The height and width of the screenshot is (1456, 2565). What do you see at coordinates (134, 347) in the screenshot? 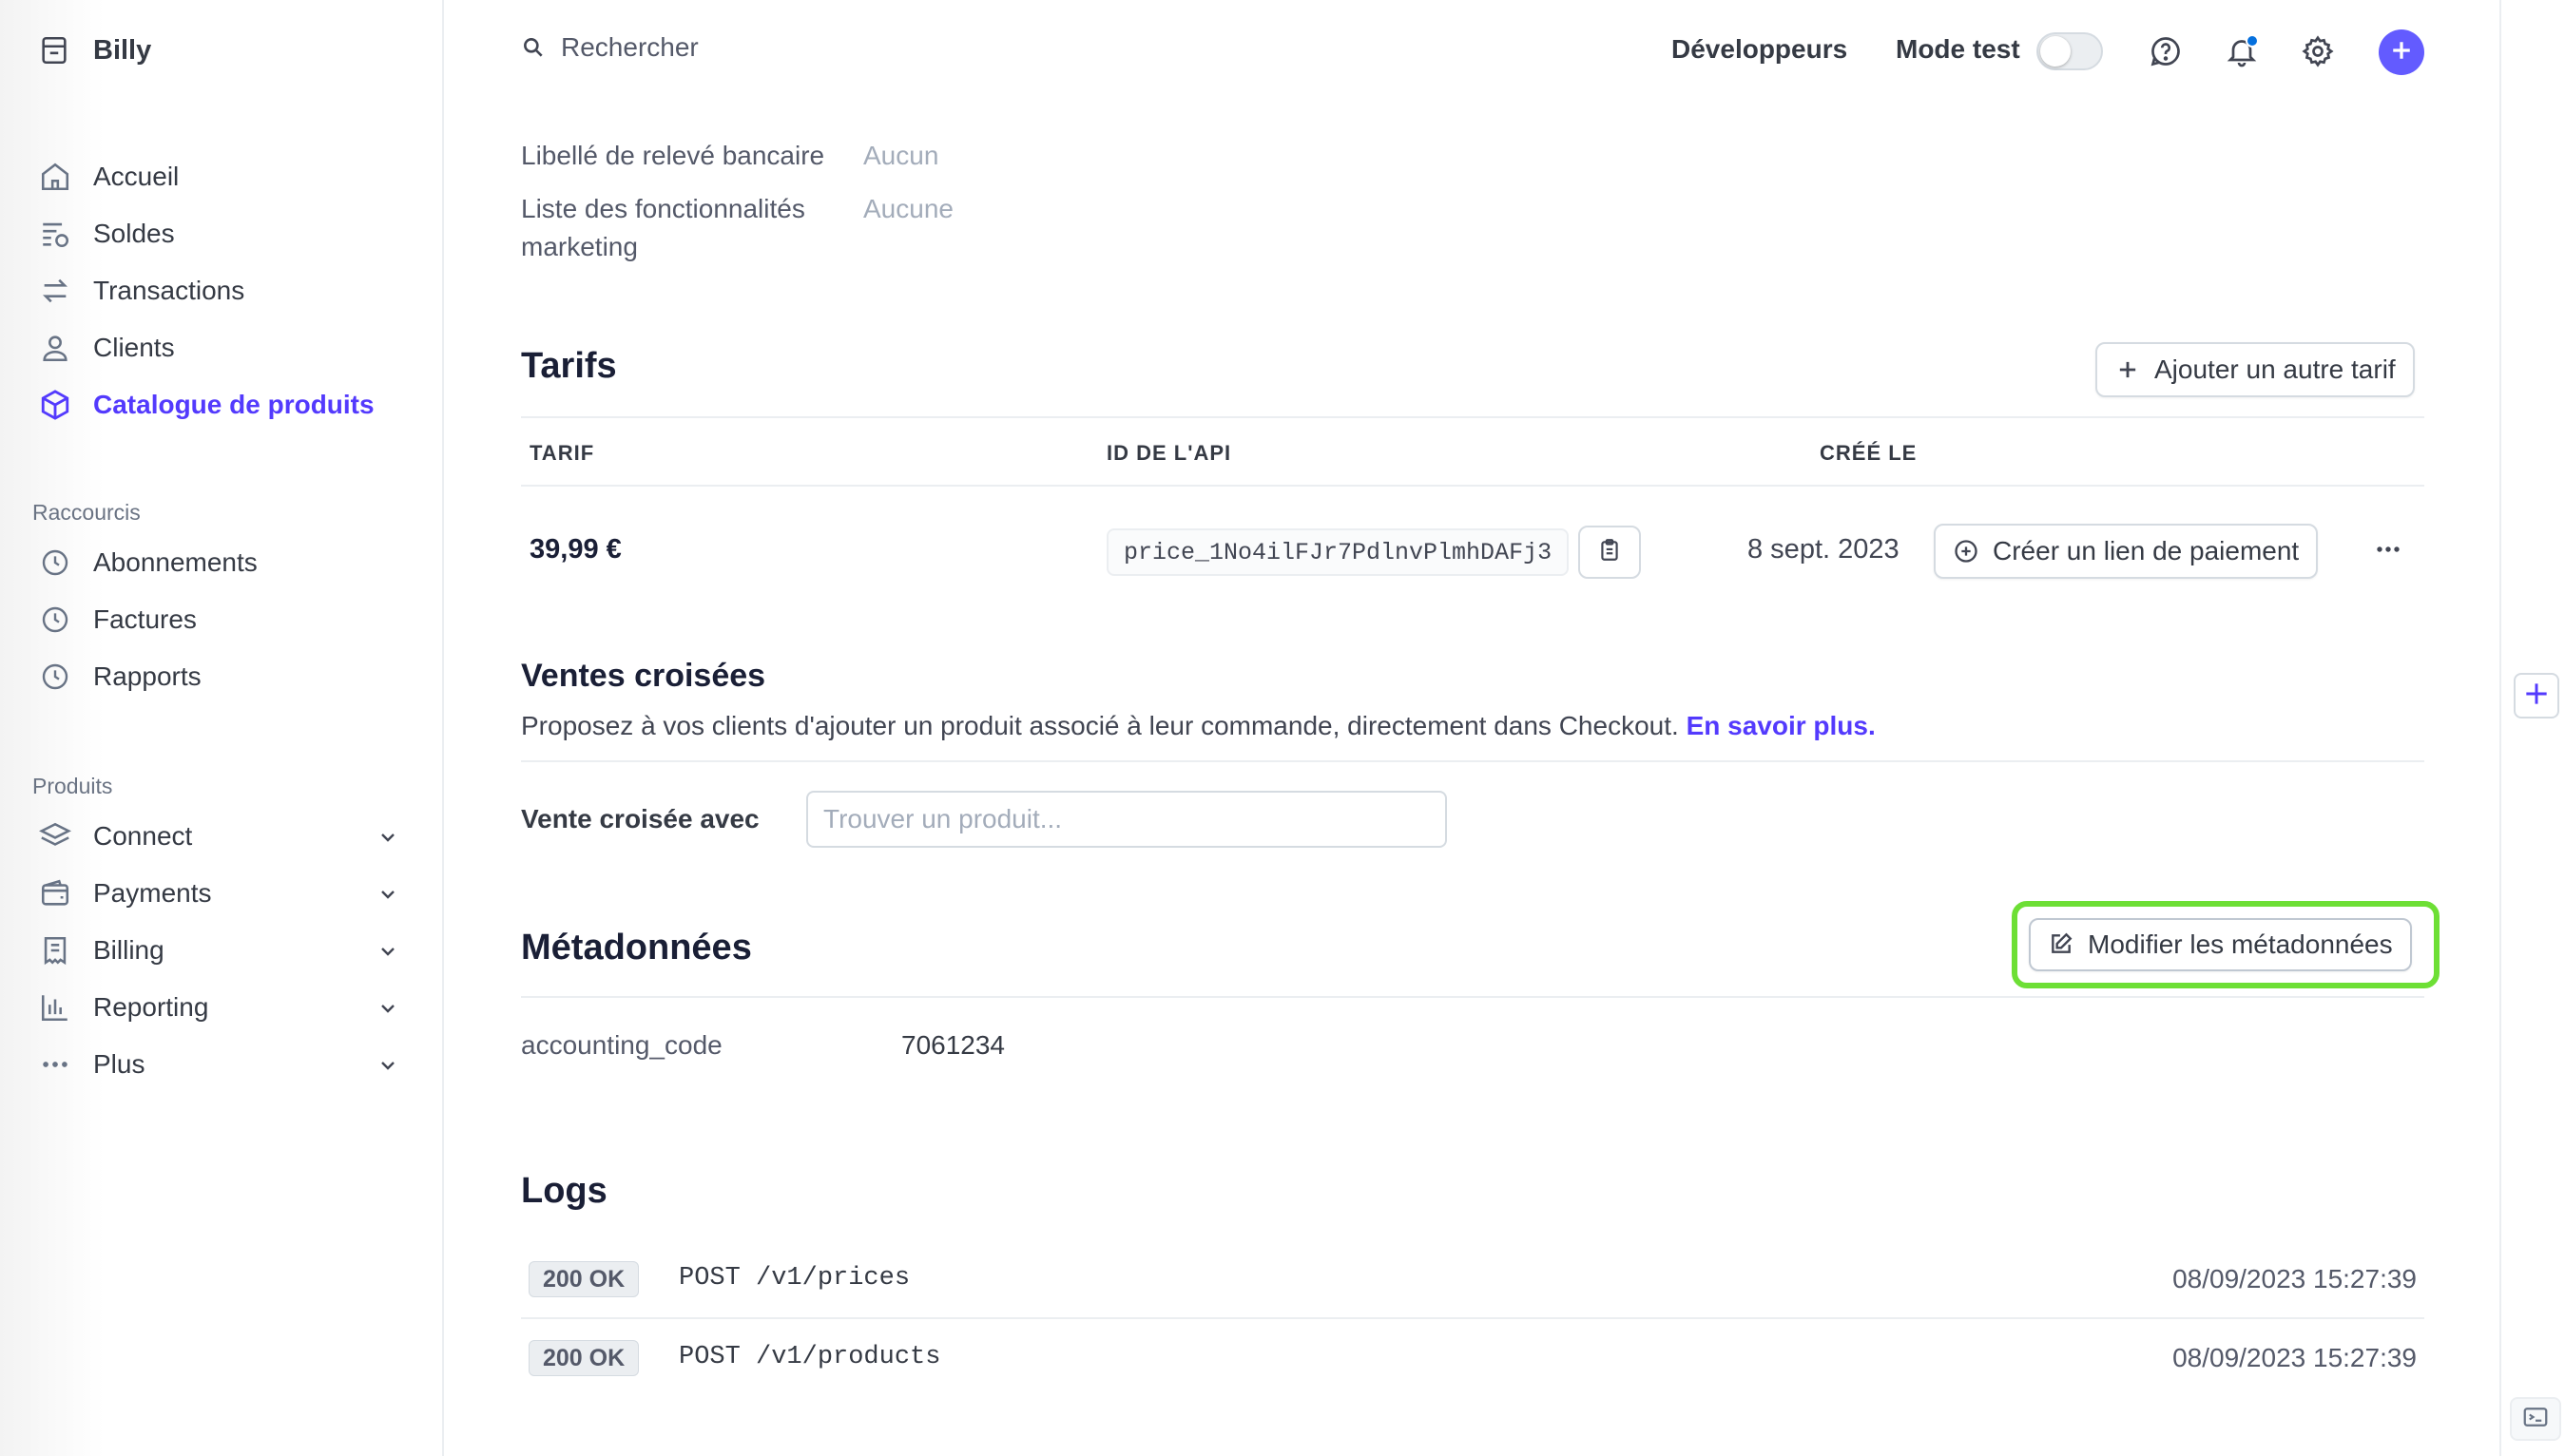
I see `sidebar-item-label: Clients` at bounding box center [134, 347].